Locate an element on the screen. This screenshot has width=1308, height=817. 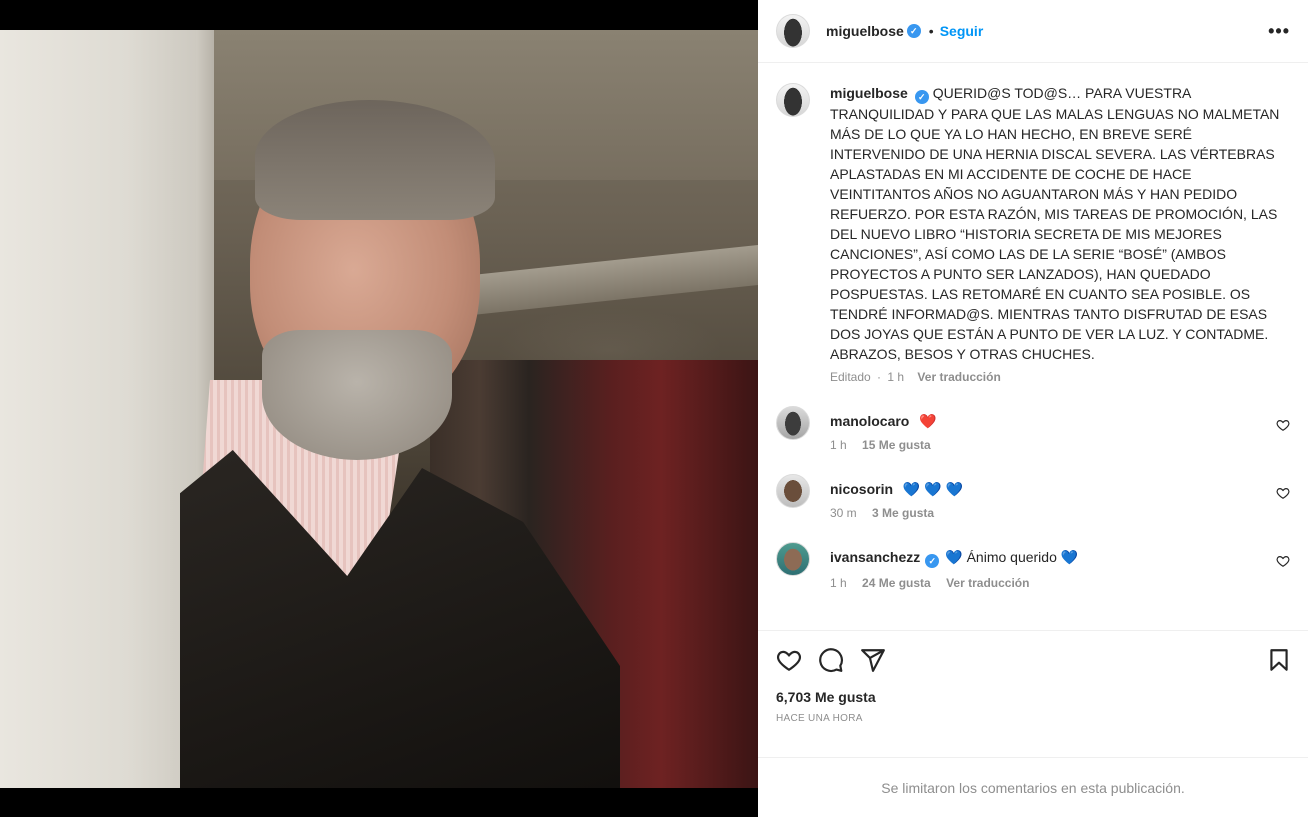
comment-username: manolocaro is located at coordinates (869, 421).